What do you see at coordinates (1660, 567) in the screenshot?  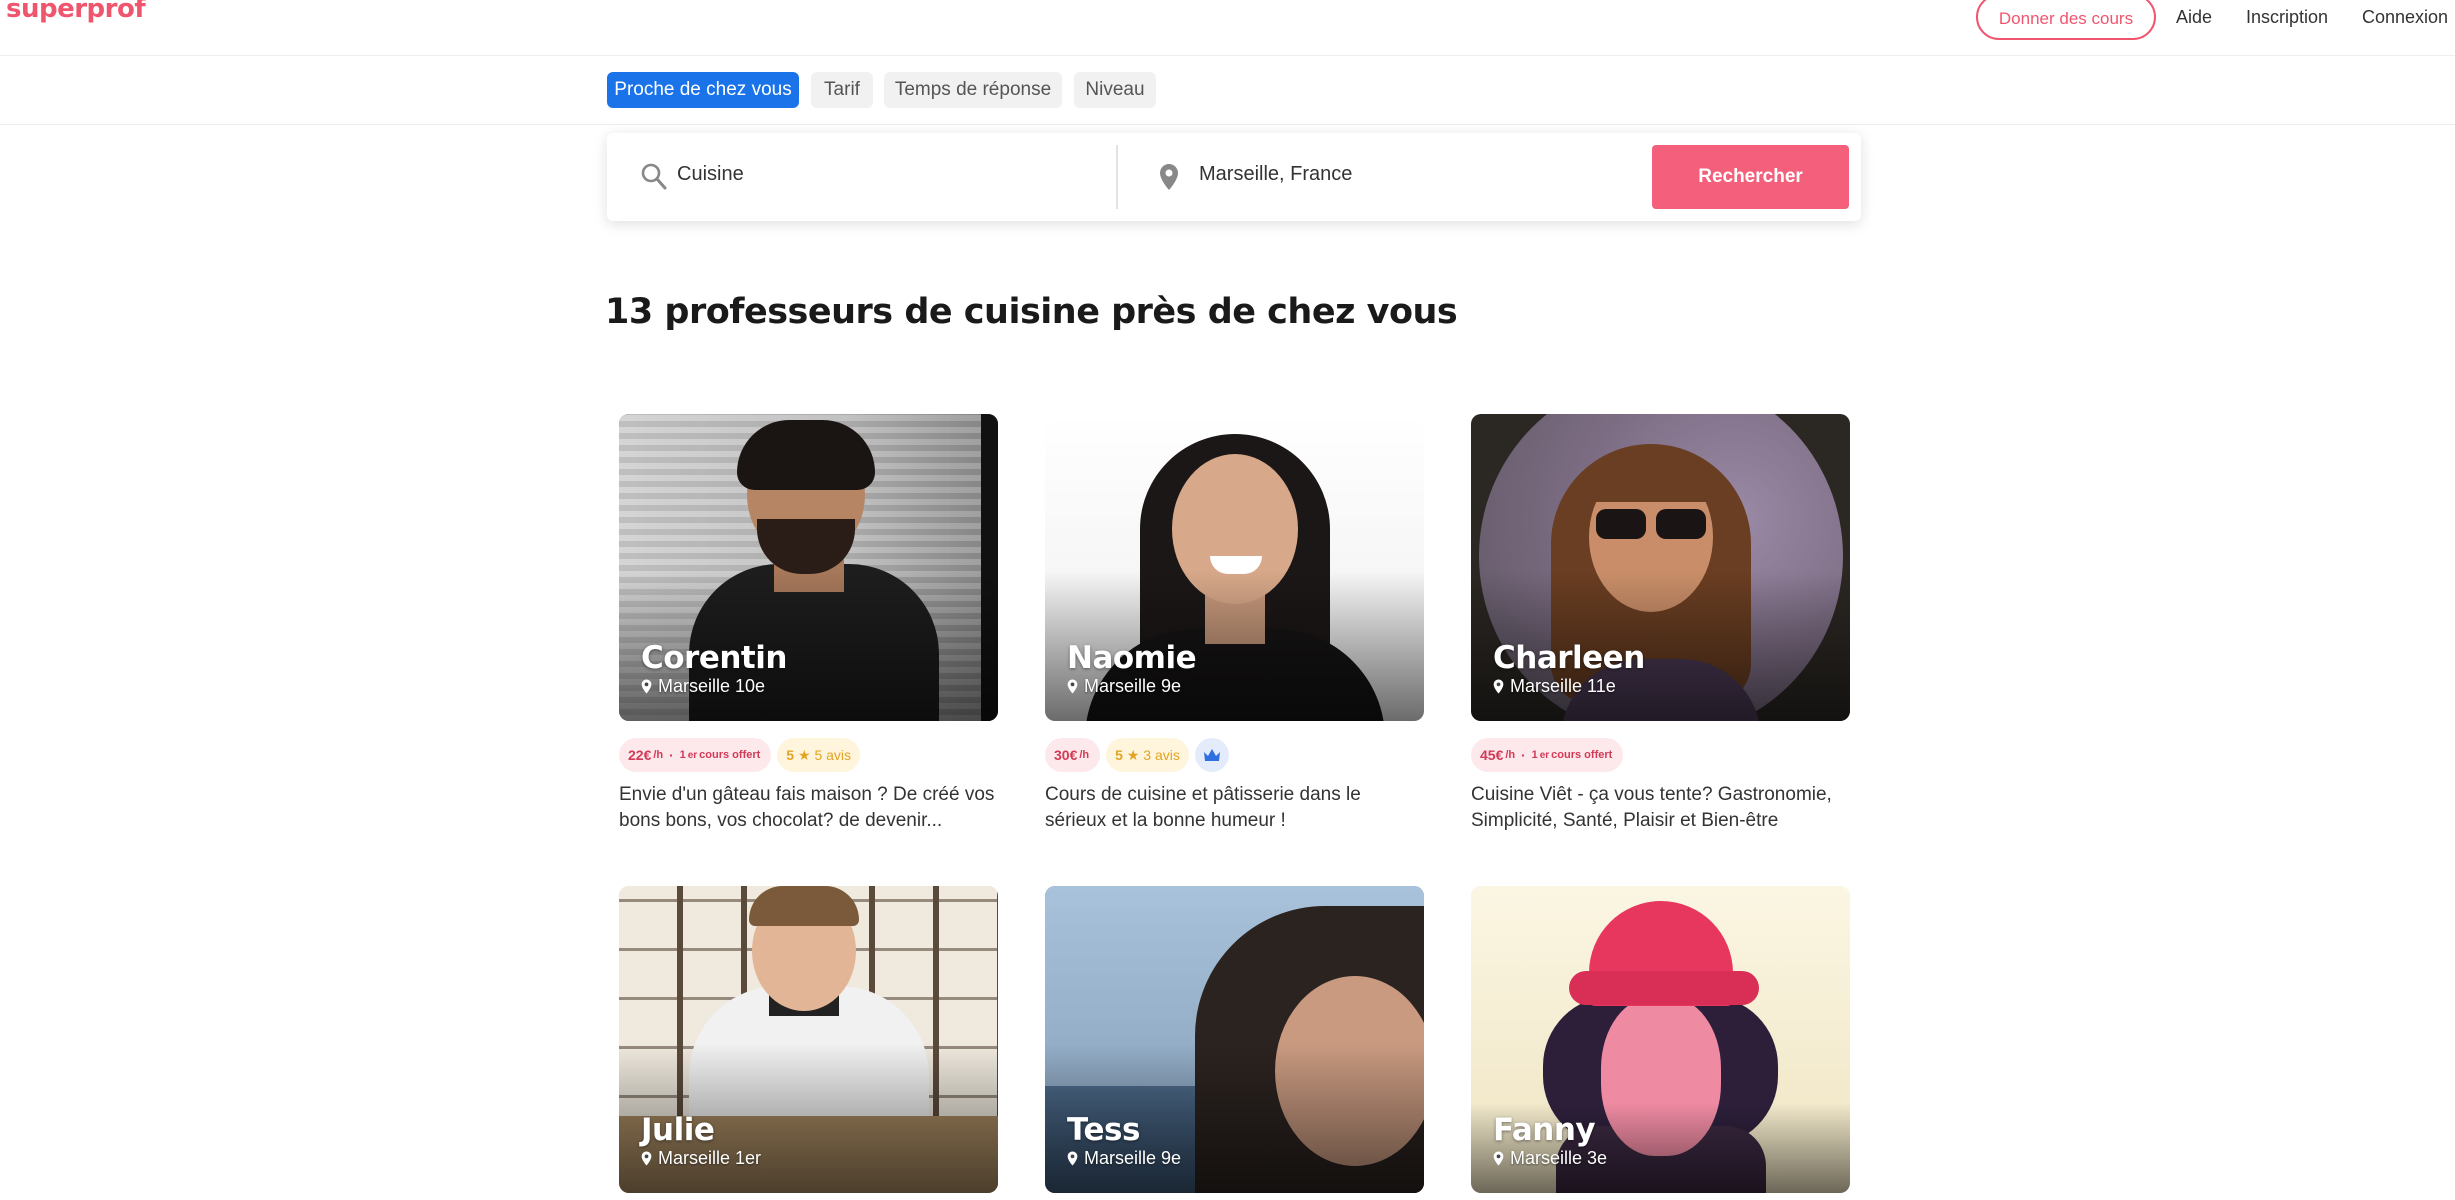 I see `teacher-photo: Charleen Marseille 11e` at bounding box center [1660, 567].